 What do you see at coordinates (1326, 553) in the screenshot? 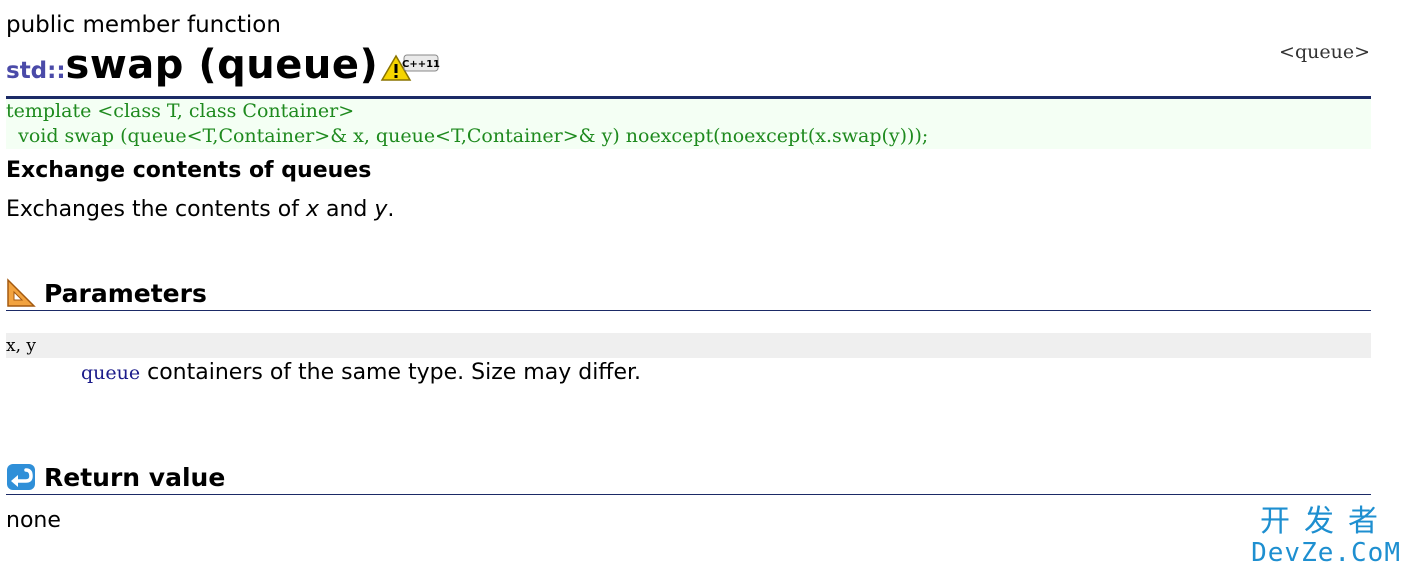
I see `watermark-en: DevZe.CoM` at bounding box center [1326, 553].